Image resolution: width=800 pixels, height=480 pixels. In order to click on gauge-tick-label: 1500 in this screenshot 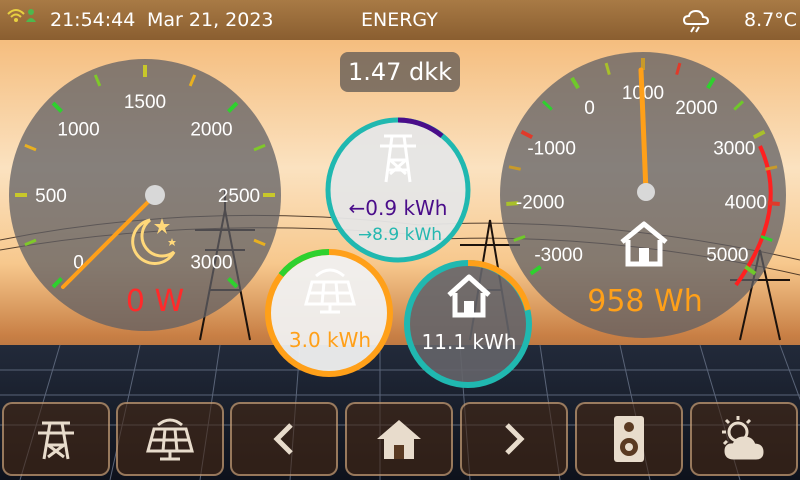, I will do `click(145, 102)`.